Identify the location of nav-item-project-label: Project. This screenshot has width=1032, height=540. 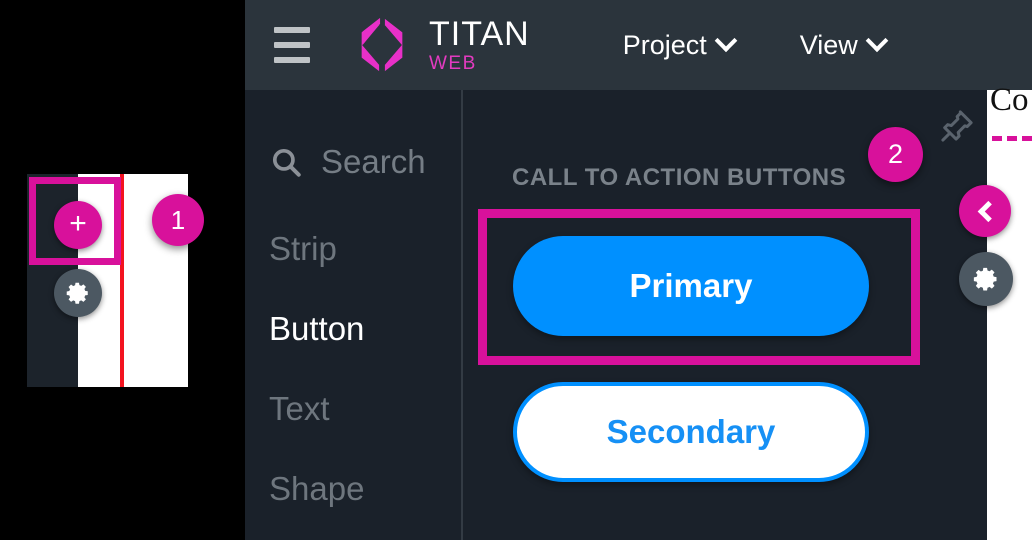
(664, 44).